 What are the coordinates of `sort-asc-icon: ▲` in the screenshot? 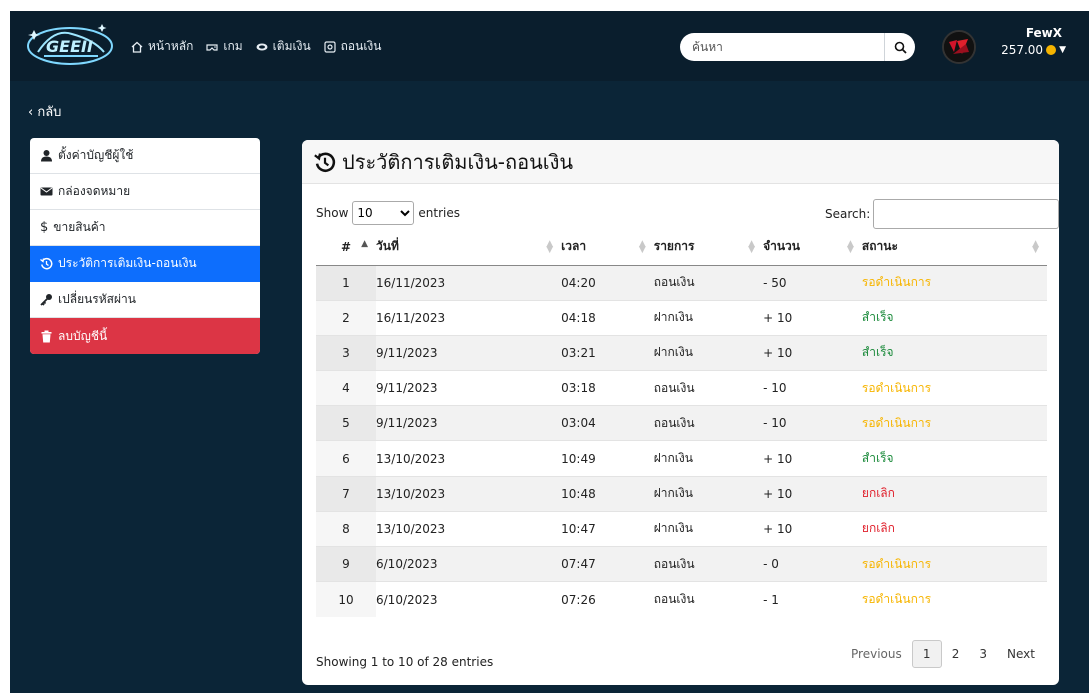 It's located at (364, 244).